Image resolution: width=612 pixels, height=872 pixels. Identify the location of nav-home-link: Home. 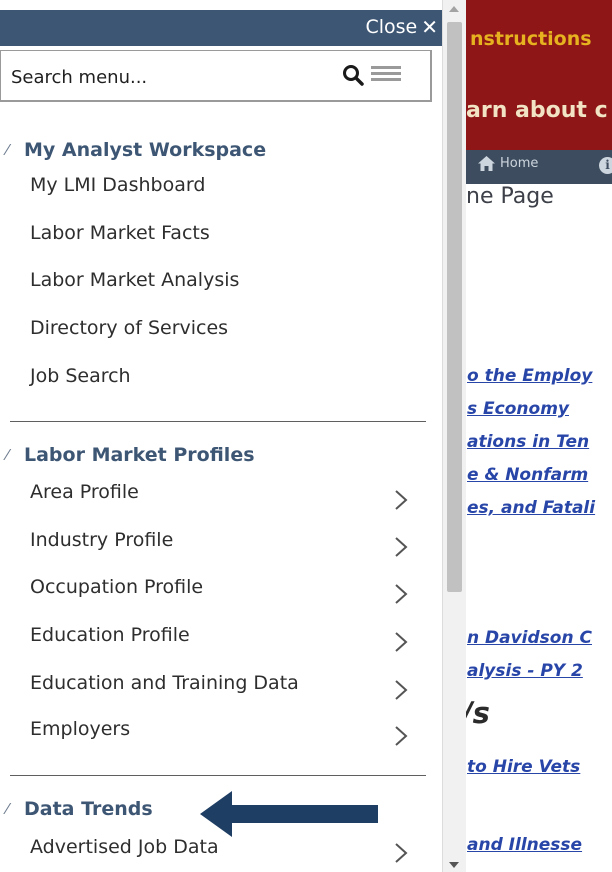
(508, 163).